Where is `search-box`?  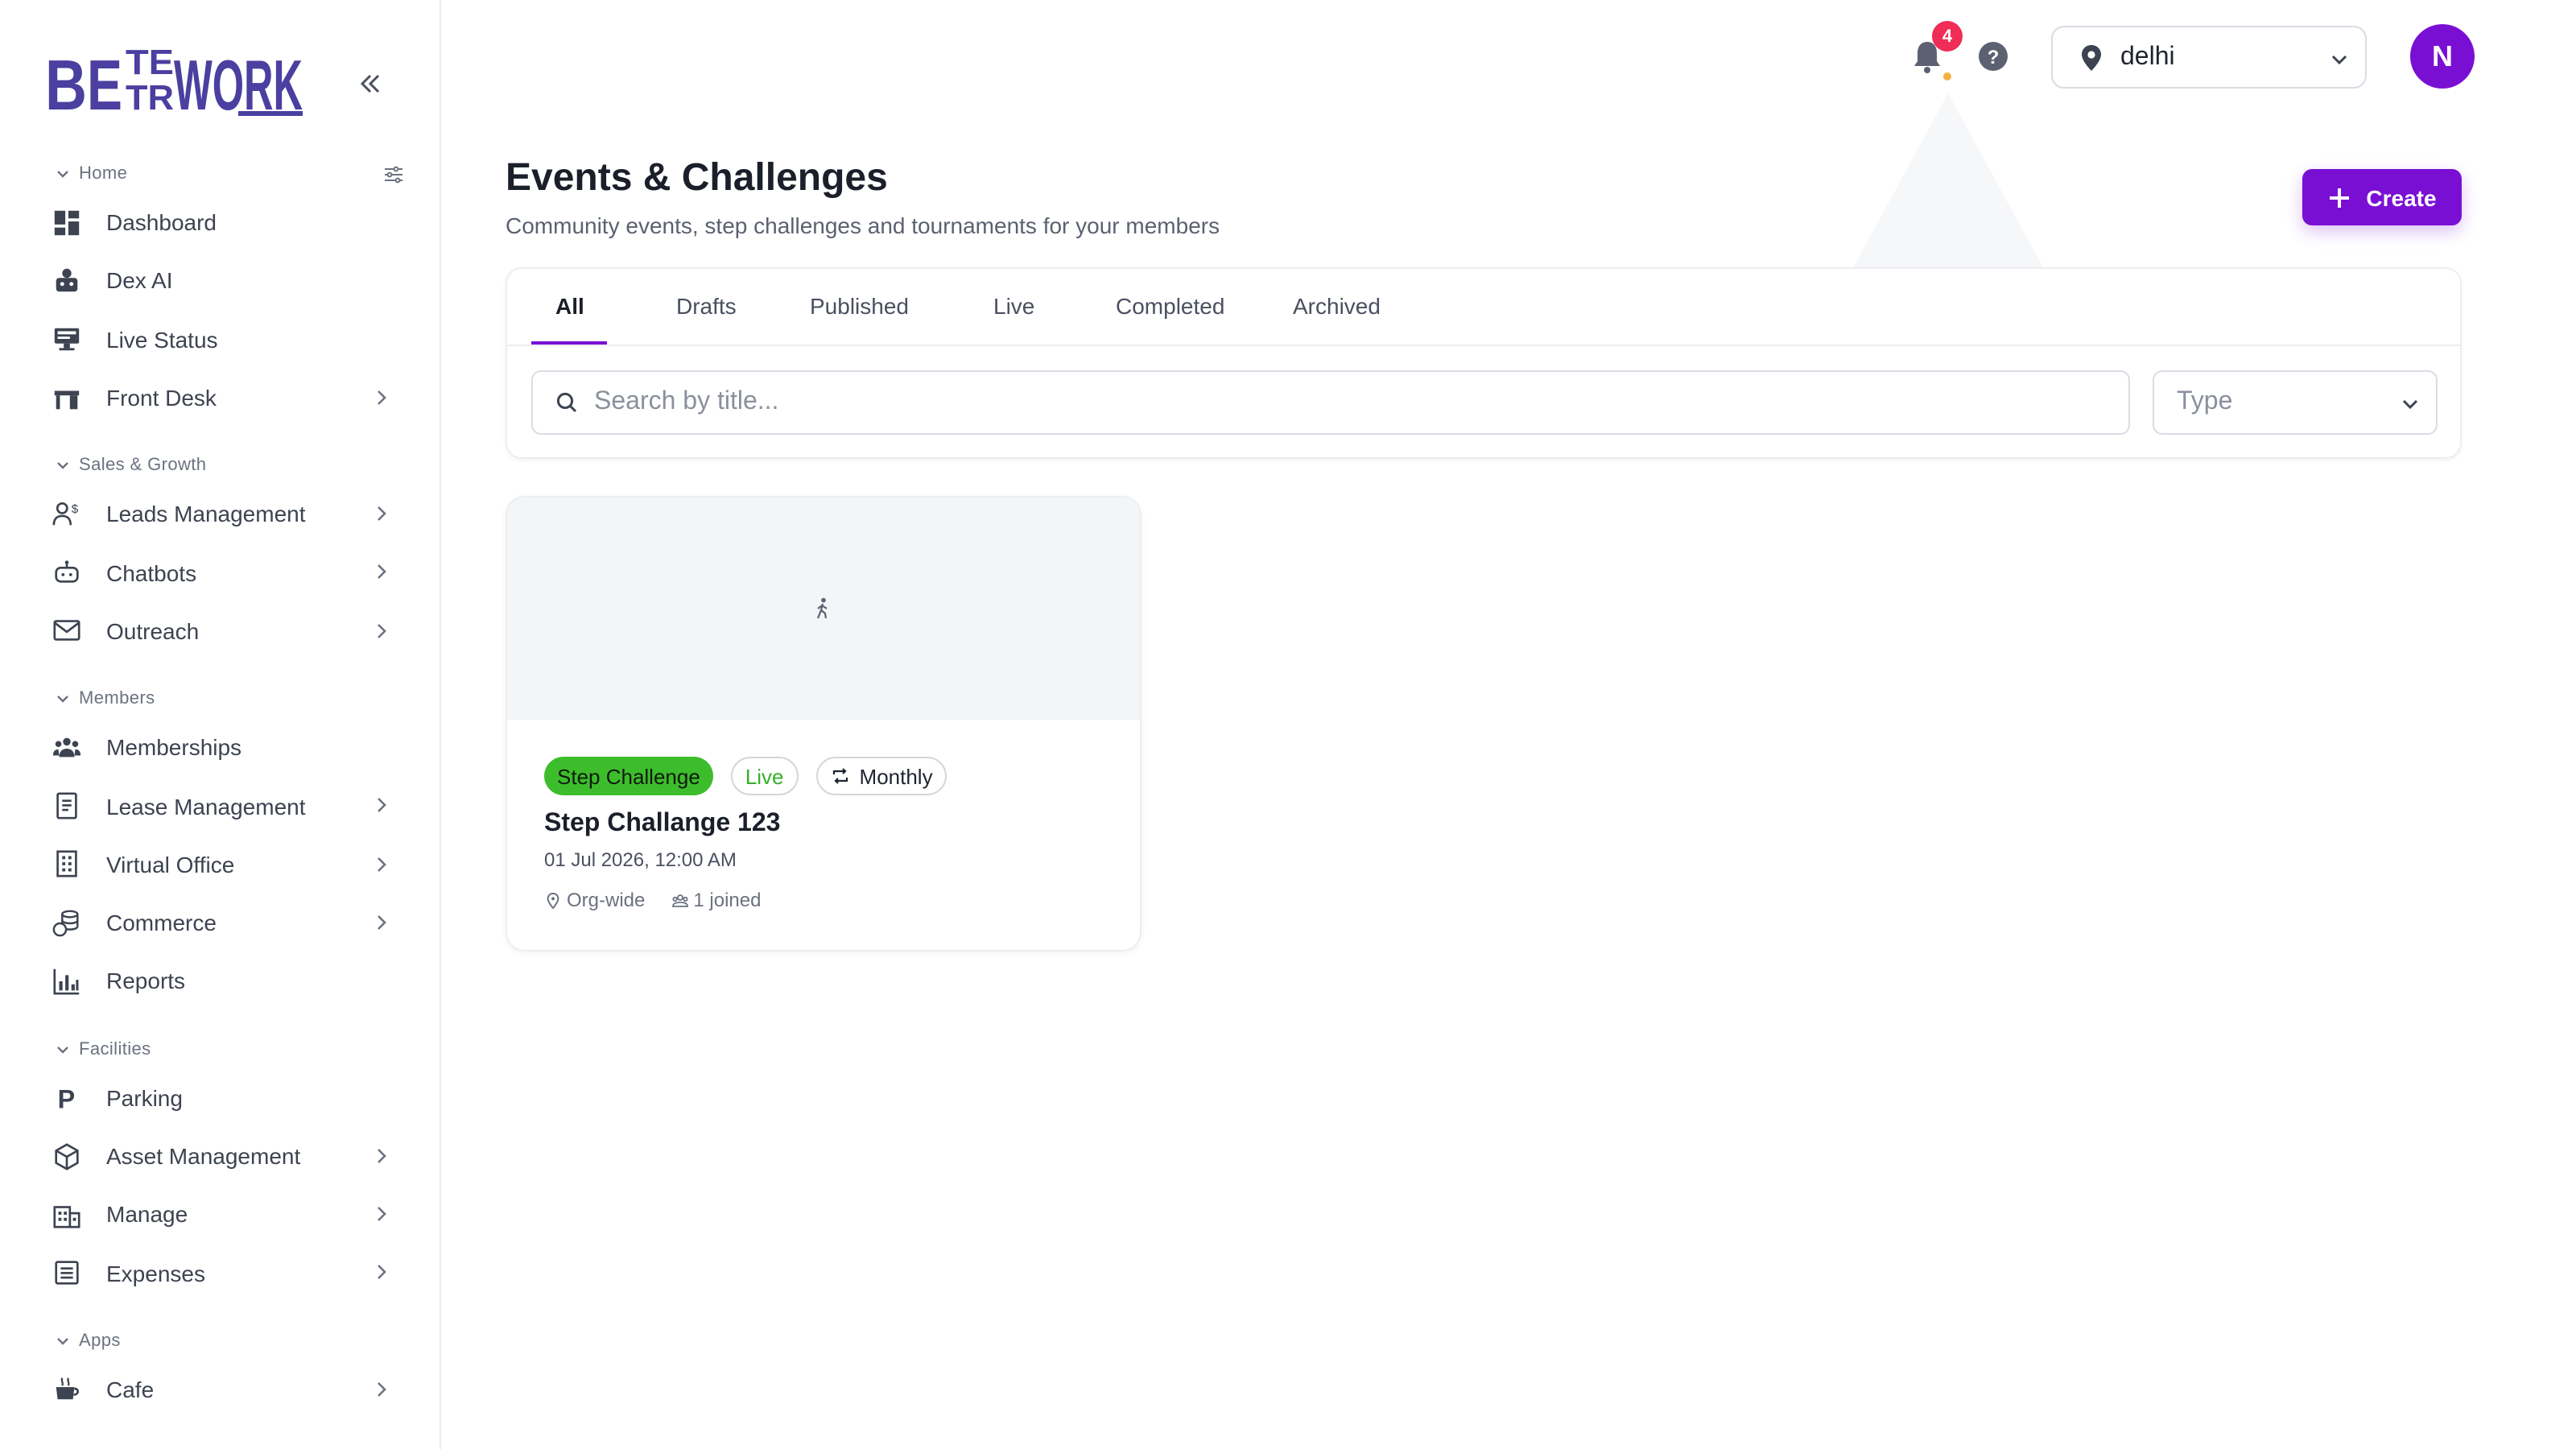
search-box is located at coordinates (1330, 402).